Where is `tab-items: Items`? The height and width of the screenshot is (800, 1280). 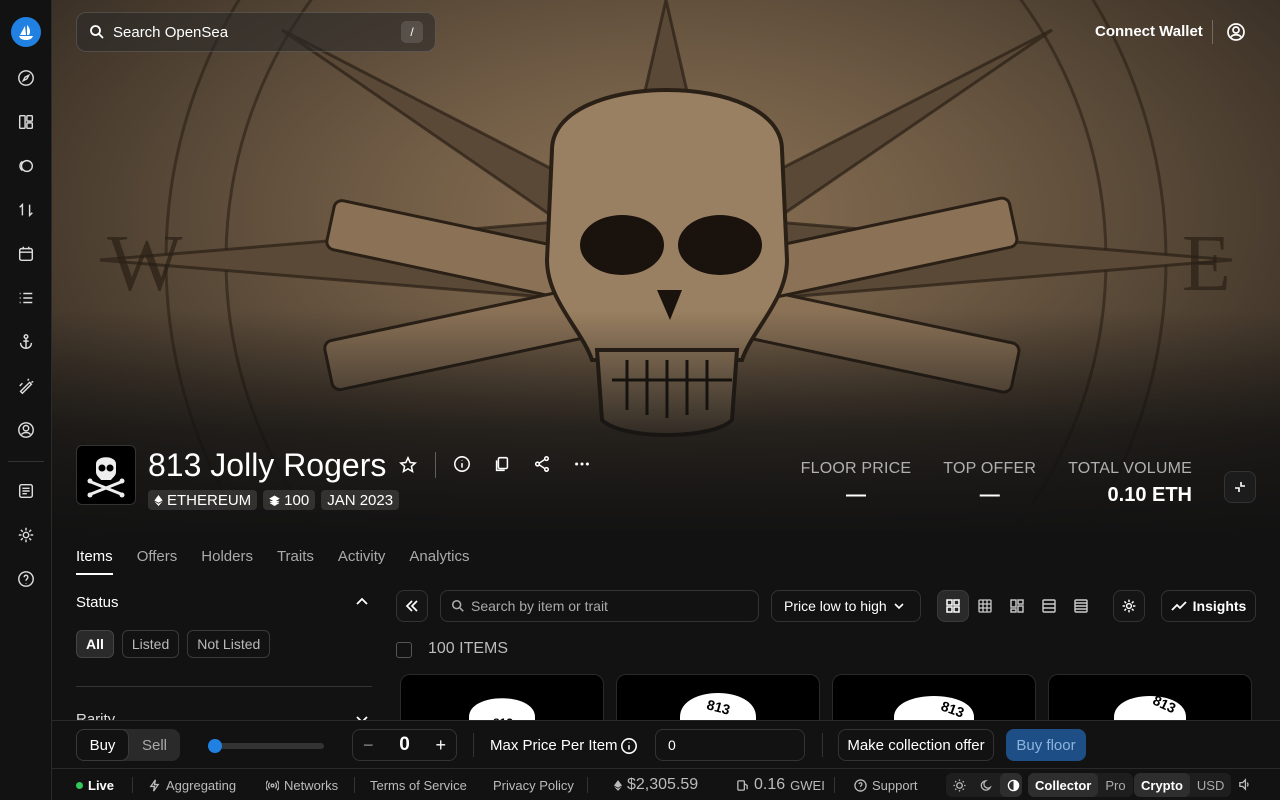 tab-items: Items is located at coordinates (94, 561).